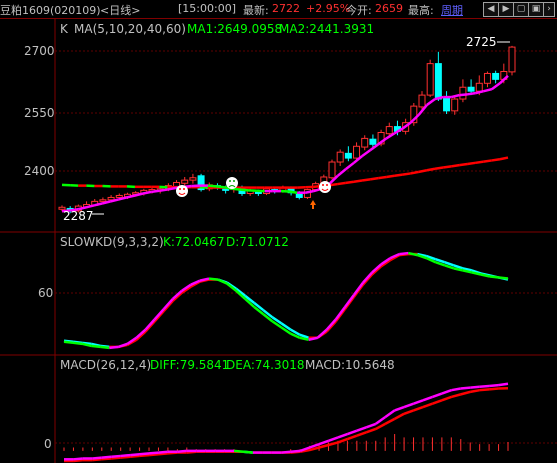 The image size is (557, 463). Describe the element at coordinates (105, 365) in the screenshot. I see `macd-label: MACD(26,12,4)` at that location.